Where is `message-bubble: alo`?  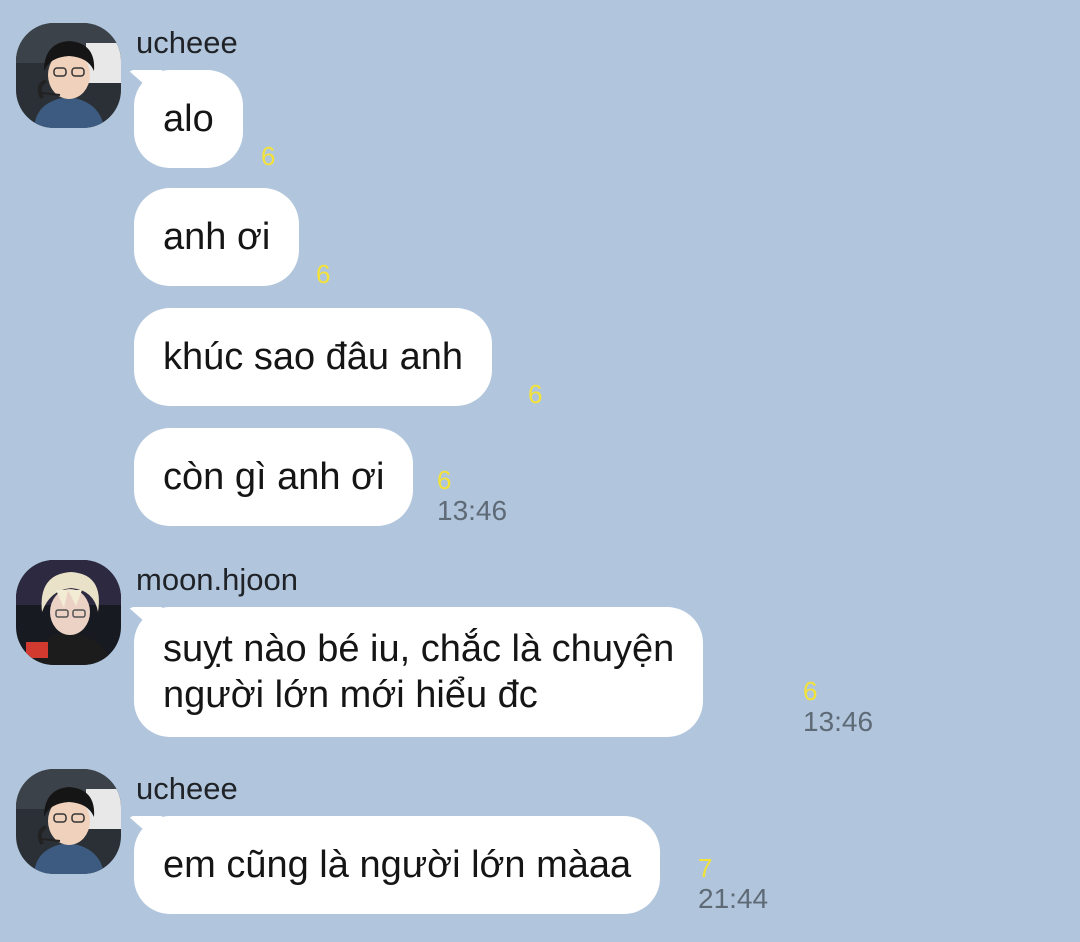 message-bubble: alo is located at coordinates (188, 119).